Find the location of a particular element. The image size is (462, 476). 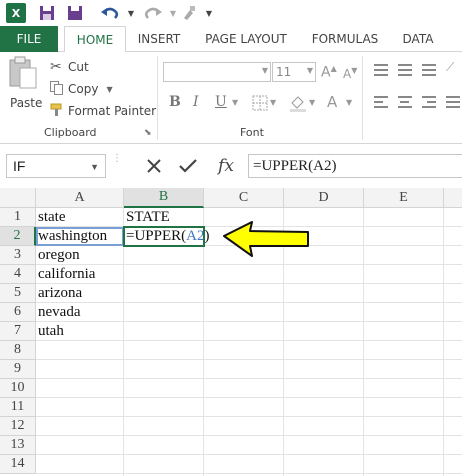

italic-icon: I is located at coordinates (196, 102).